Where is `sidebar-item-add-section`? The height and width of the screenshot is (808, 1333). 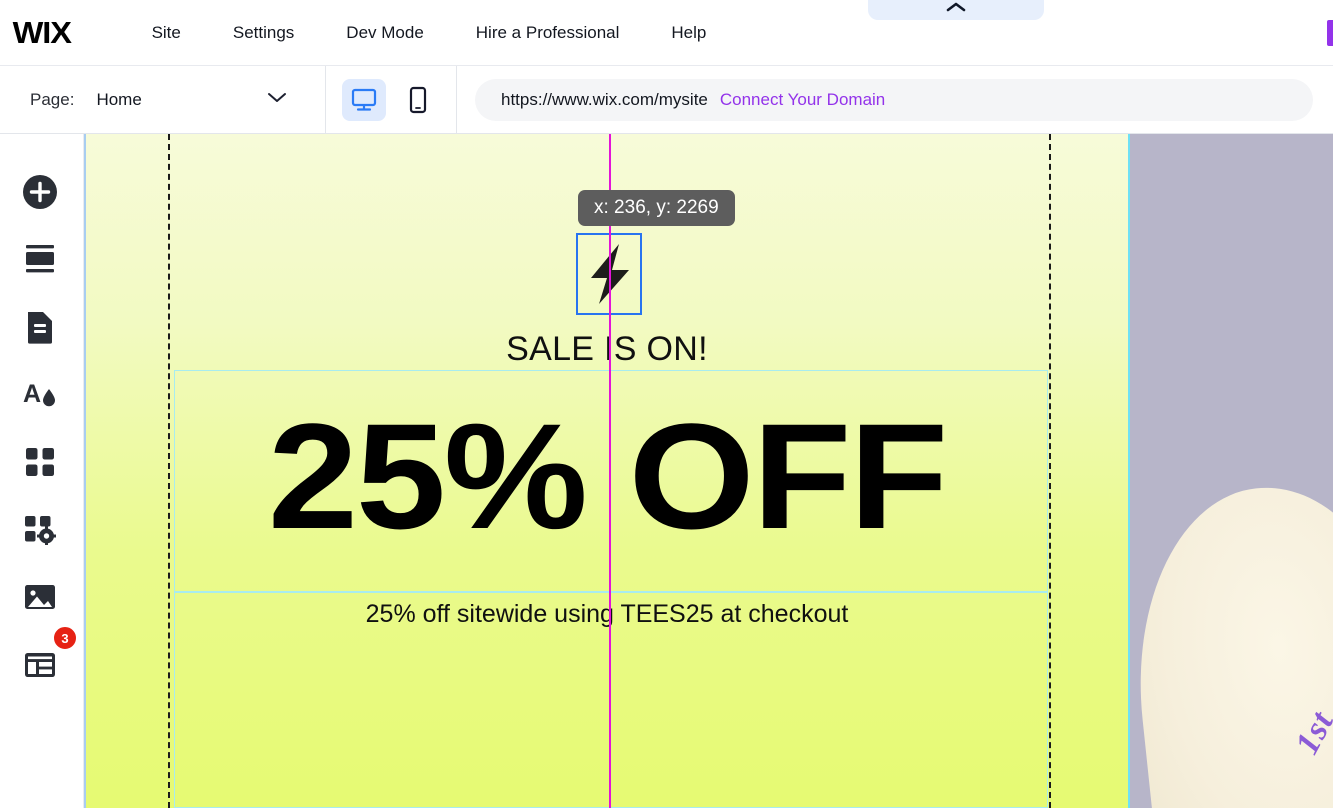
sidebar-item-add-section is located at coordinates (40, 259).